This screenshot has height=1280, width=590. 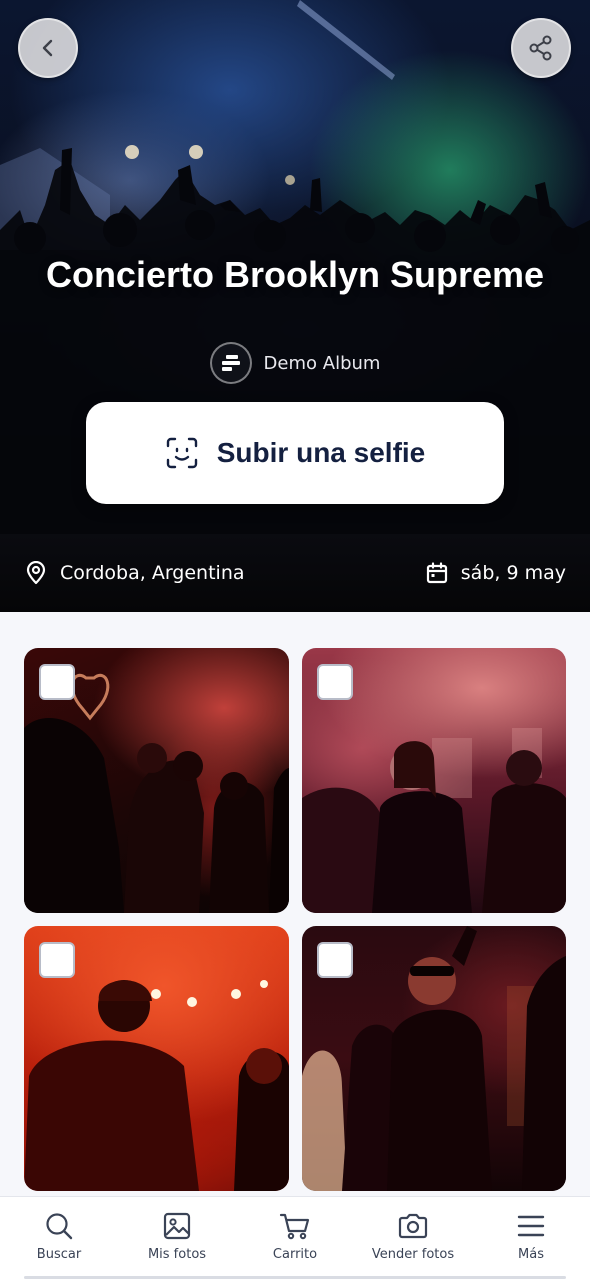 I want to click on share-button, so click(x=541, y=48).